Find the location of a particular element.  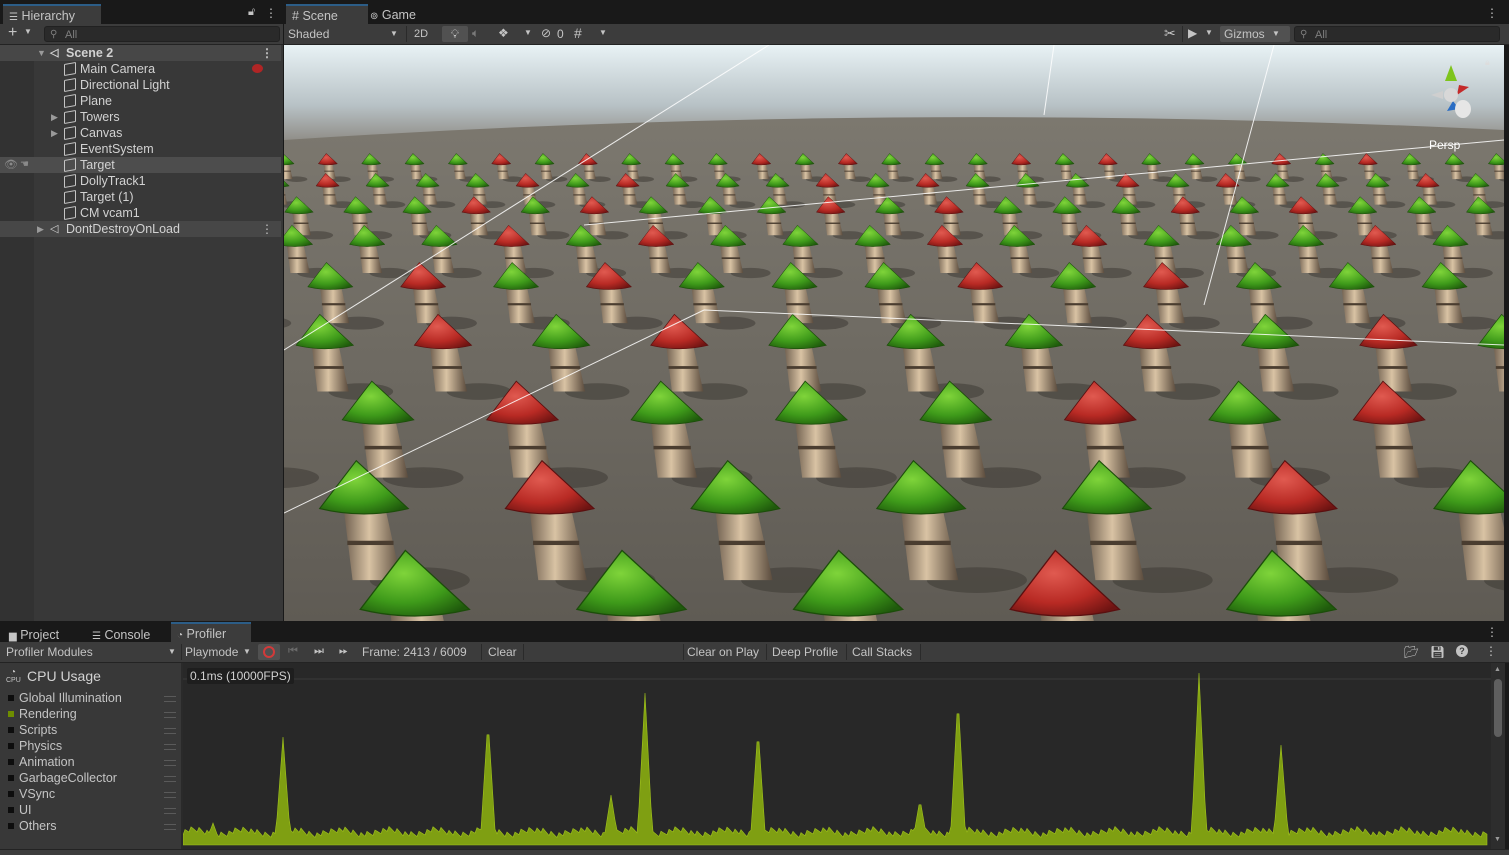

tab-game: ⊚ Game is located at coordinates (393, 15).